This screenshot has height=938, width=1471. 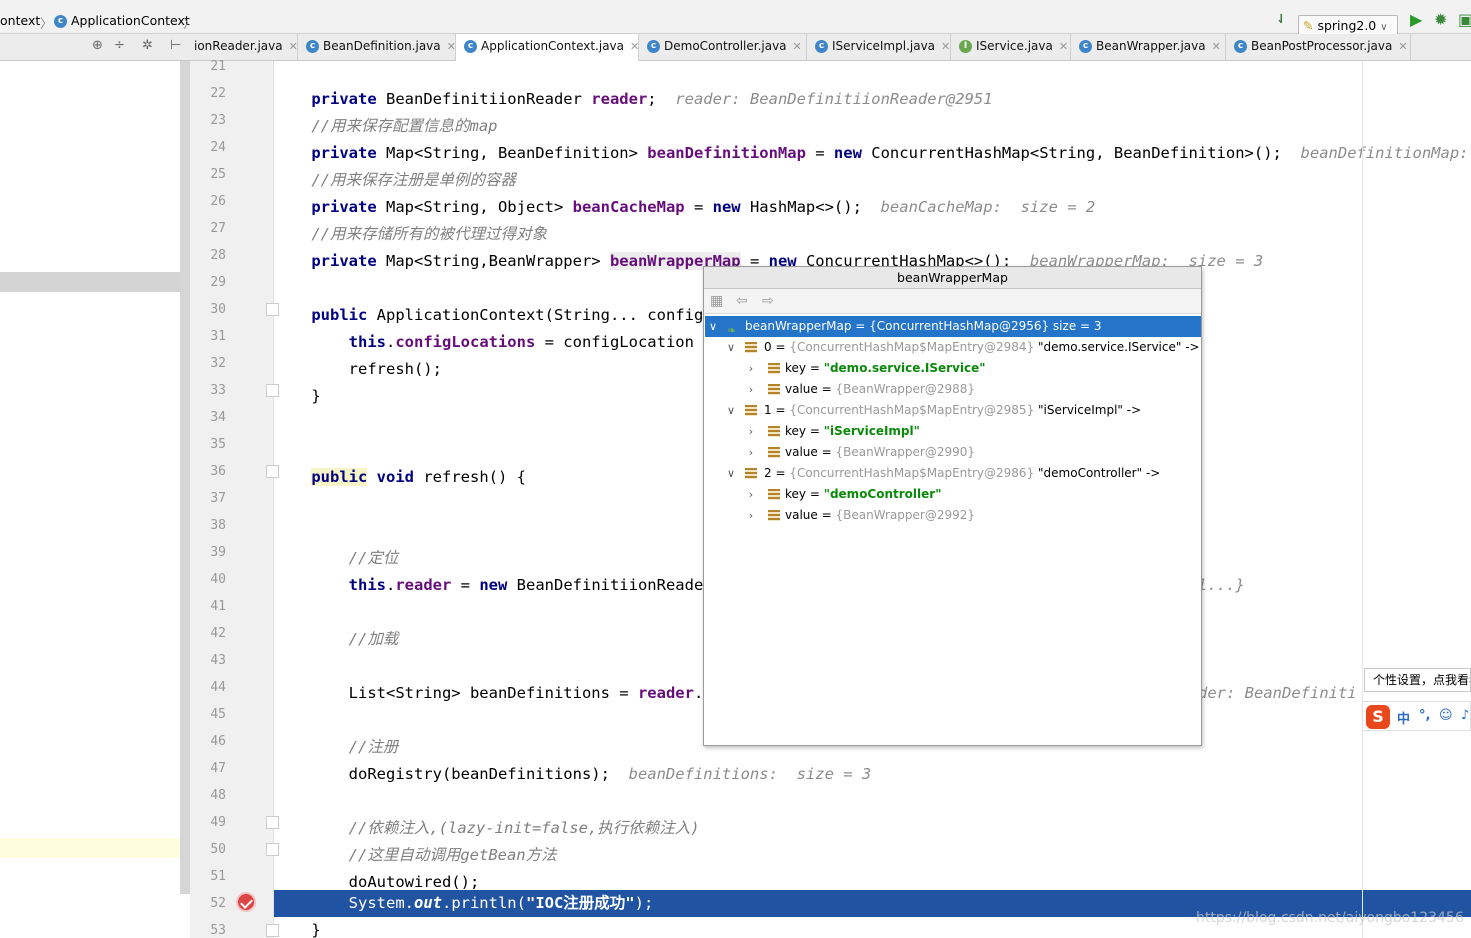 What do you see at coordinates (1464, 19) in the screenshot?
I see `coverage-icon: ▣` at bounding box center [1464, 19].